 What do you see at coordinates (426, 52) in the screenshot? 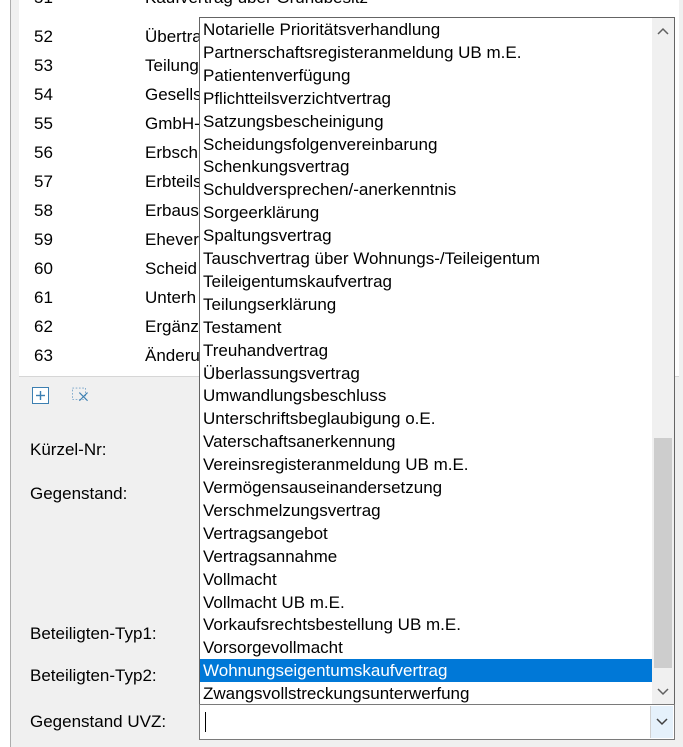
I see `dropdown-option: Partnerschaftsregisteranmeldung UB m.E.` at bounding box center [426, 52].